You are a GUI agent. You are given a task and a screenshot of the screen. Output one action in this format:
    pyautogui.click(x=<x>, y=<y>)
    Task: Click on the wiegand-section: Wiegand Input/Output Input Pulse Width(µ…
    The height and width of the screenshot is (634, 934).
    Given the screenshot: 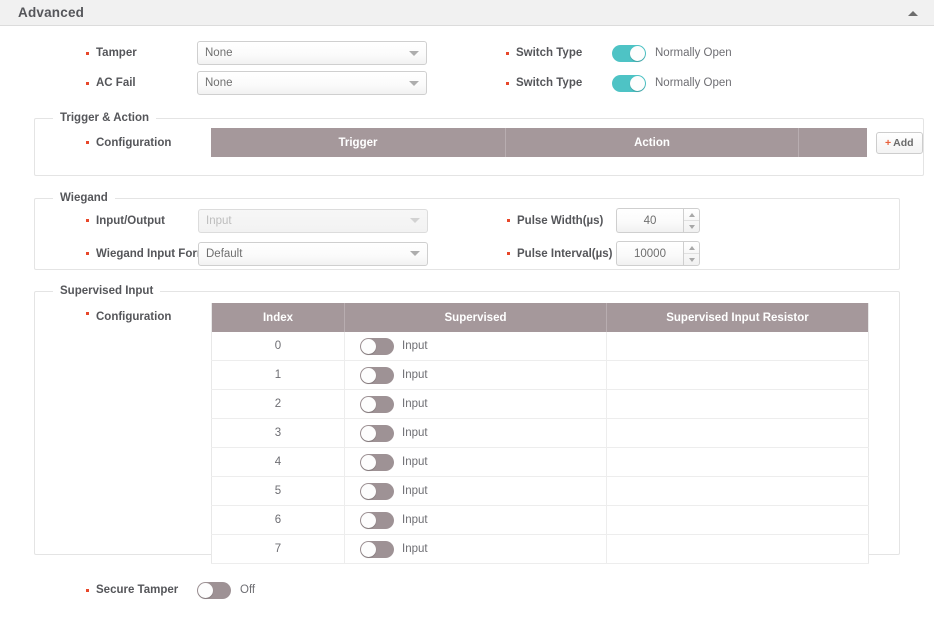 What is the action you would take?
    pyautogui.click(x=467, y=231)
    